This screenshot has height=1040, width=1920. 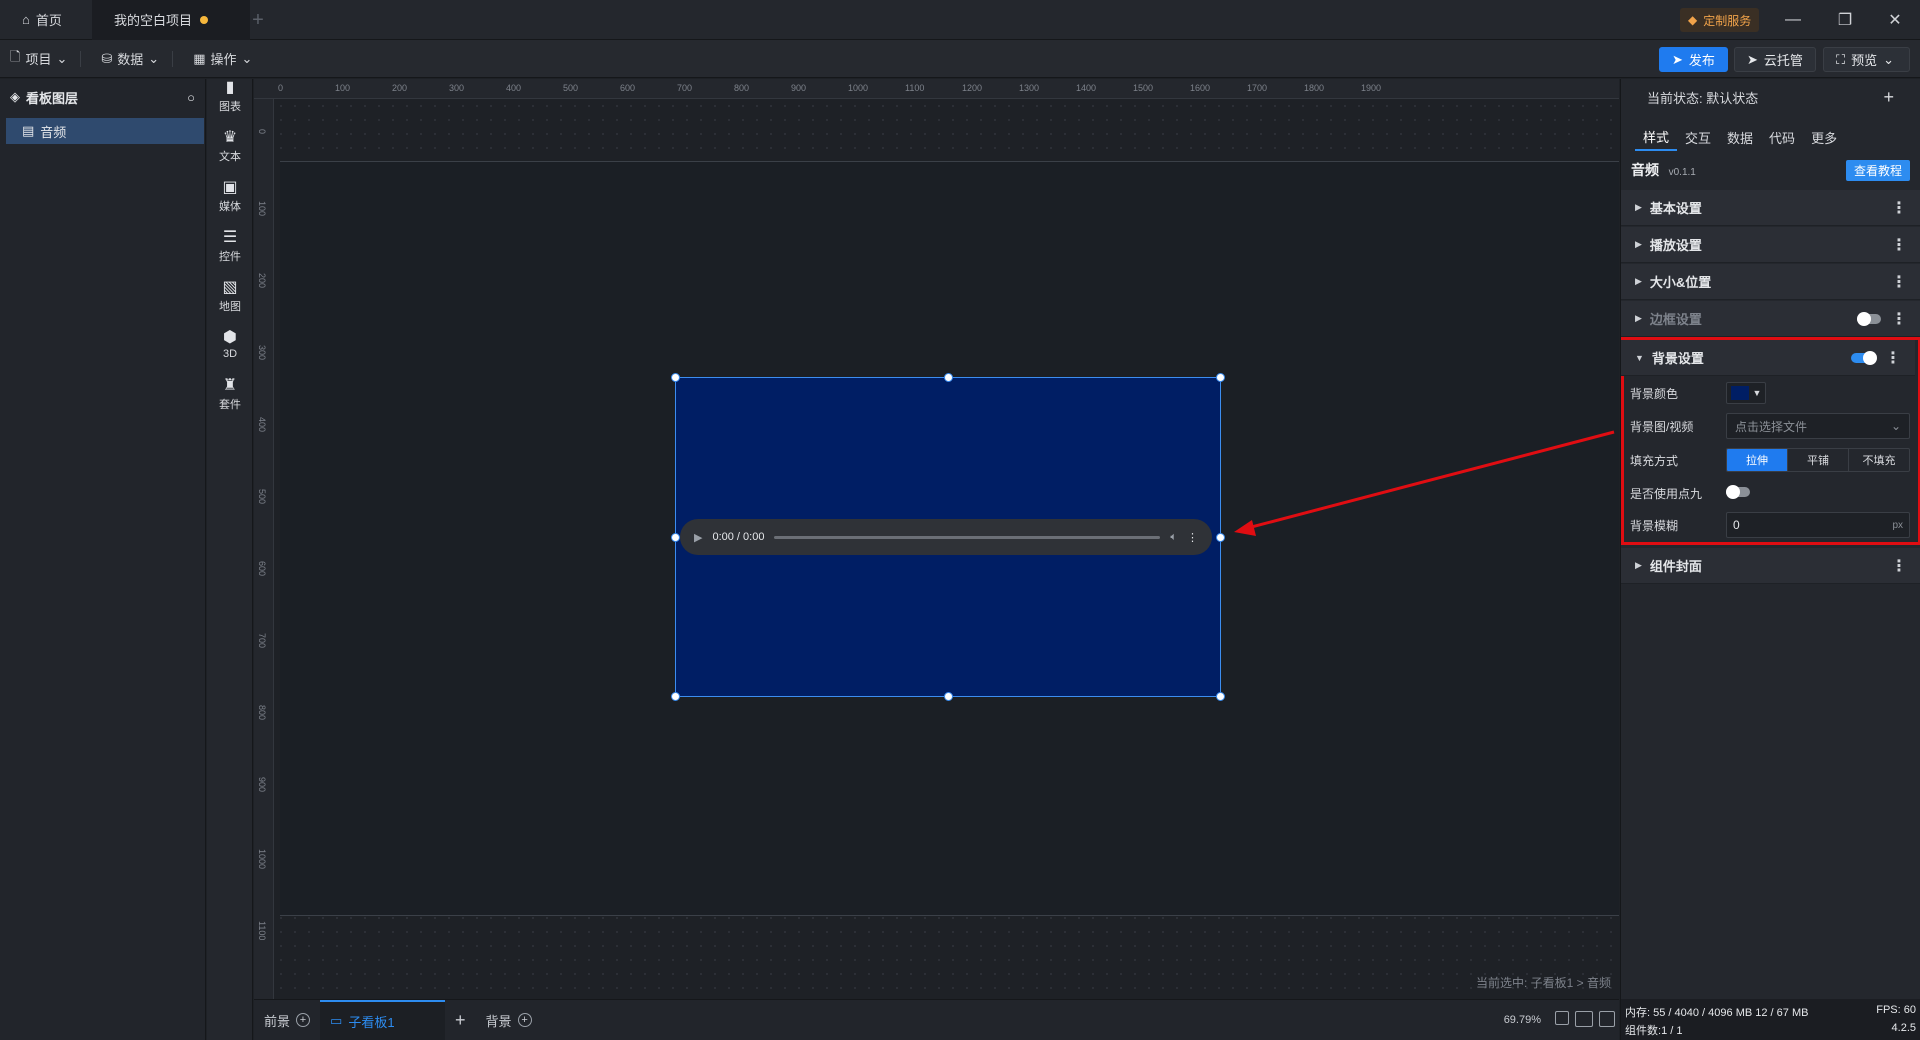 I want to click on audio-player: ▶ 0:00 / 0:00 🔈︎ ⋮, so click(x=946, y=537).